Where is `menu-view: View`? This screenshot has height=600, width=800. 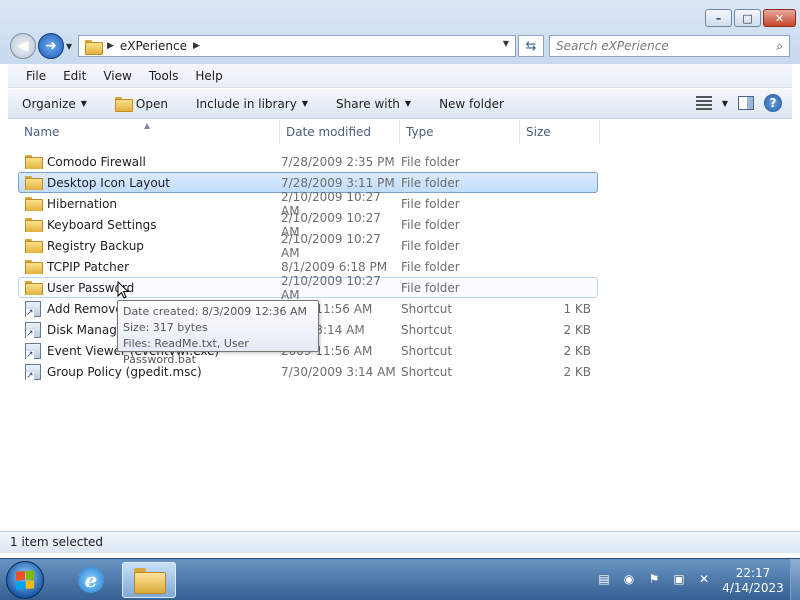 menu-view: View is located at coordinates (117, 76).